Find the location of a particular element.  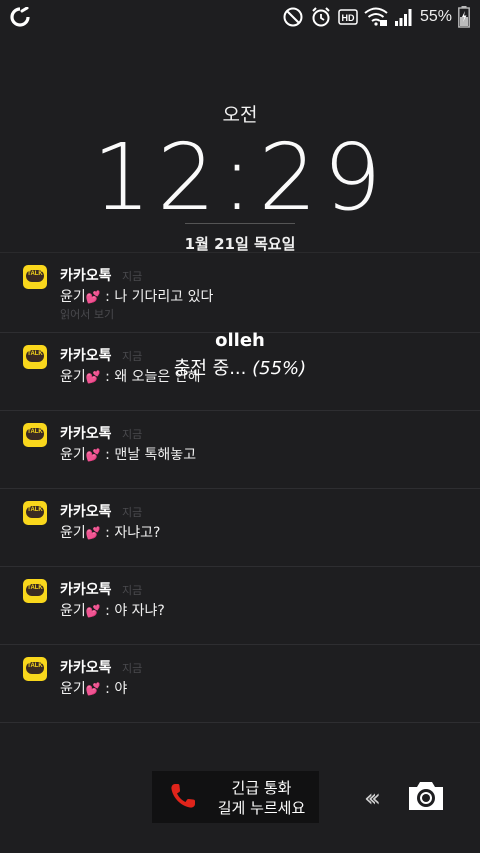

notification-read-action: 읽어서 보기 is located at coordinates (87, 314).